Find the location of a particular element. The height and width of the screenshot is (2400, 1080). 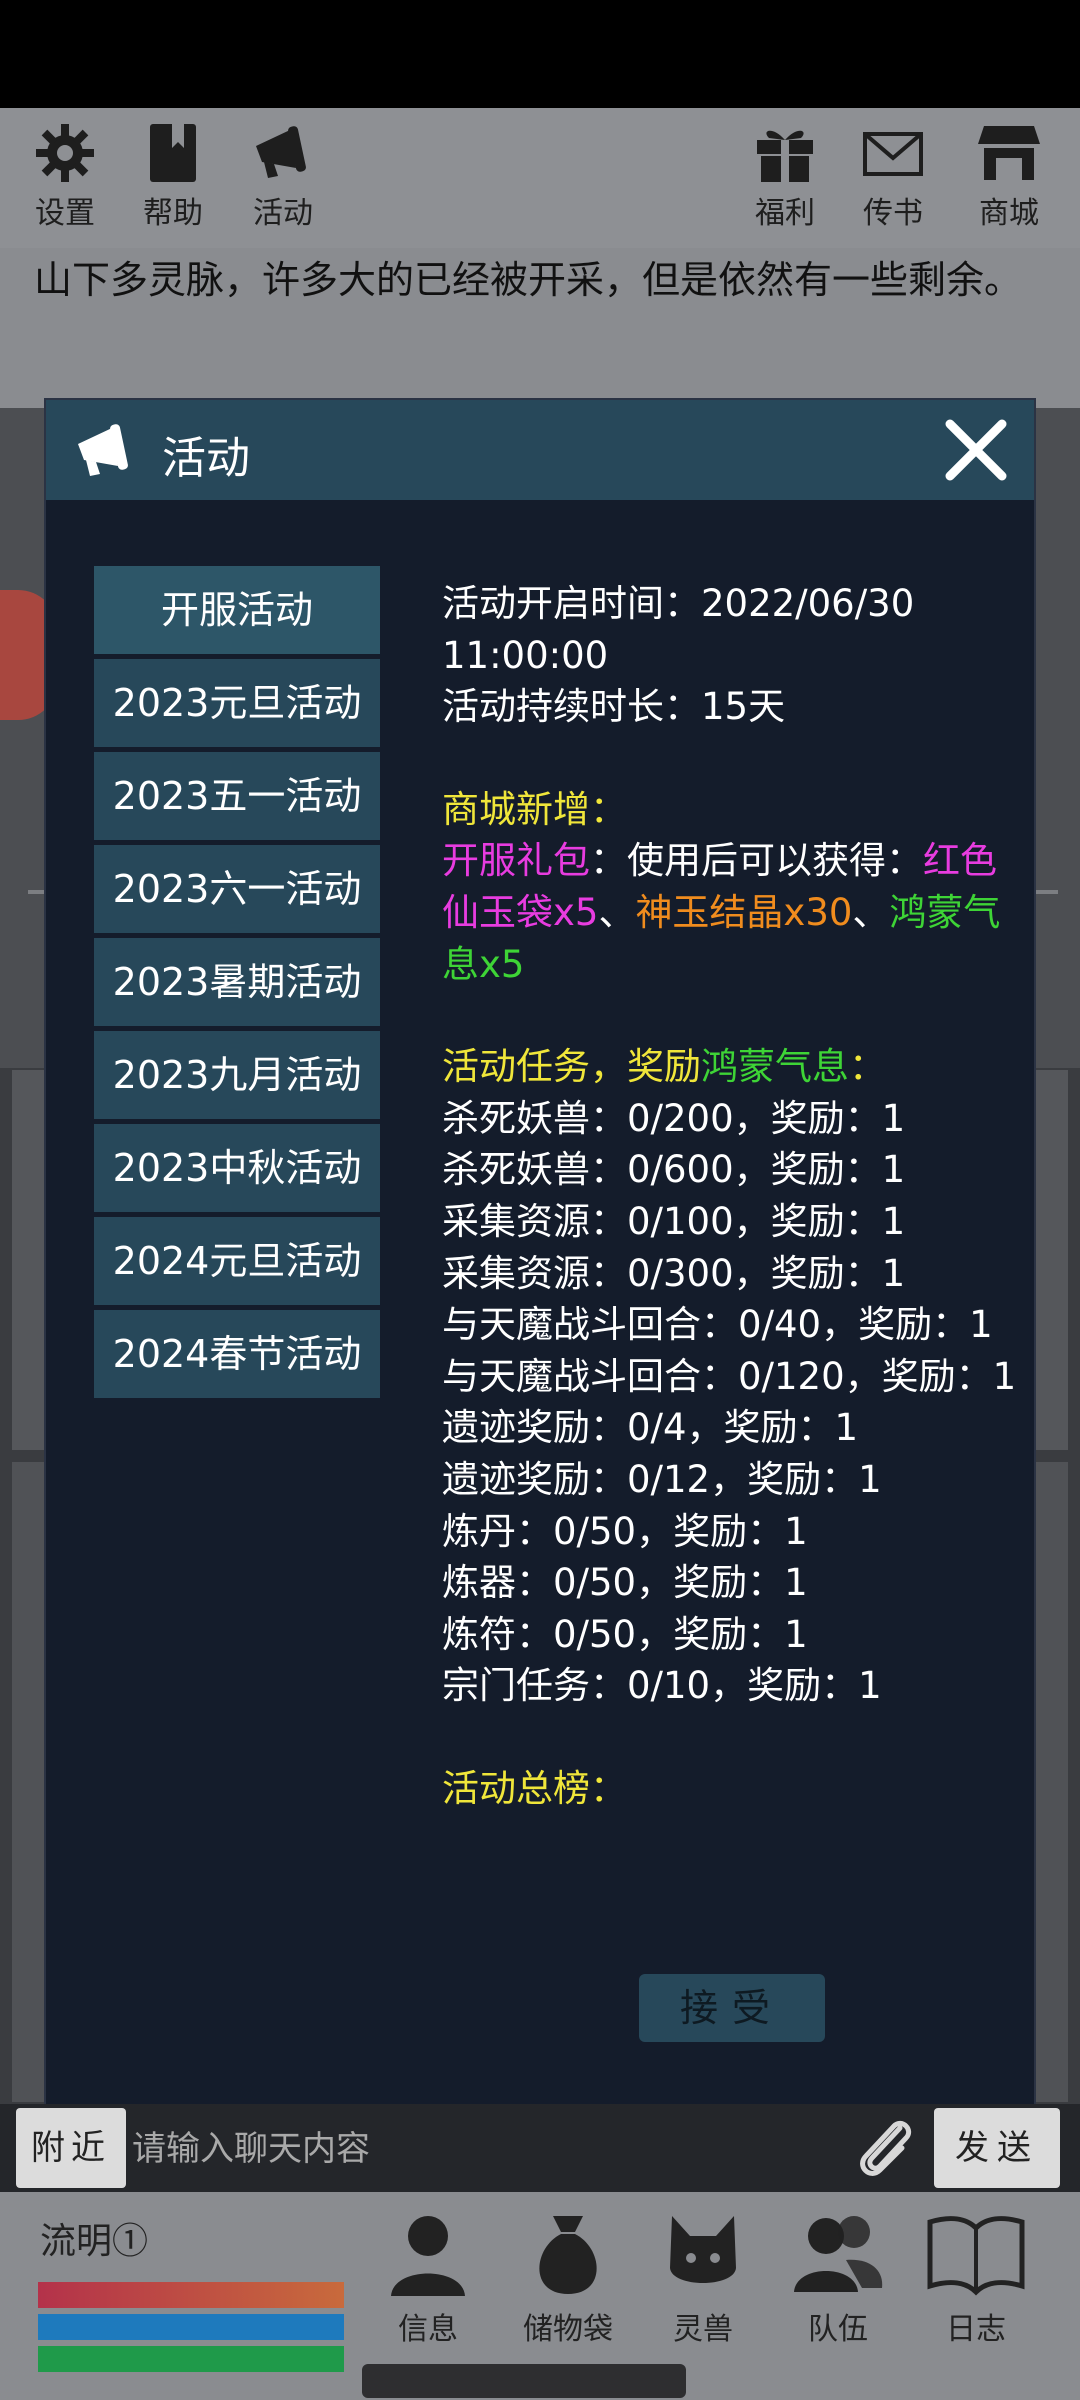

task-line: 炼符：0/50，奖励：1 is located at coordinates (625, 1634).